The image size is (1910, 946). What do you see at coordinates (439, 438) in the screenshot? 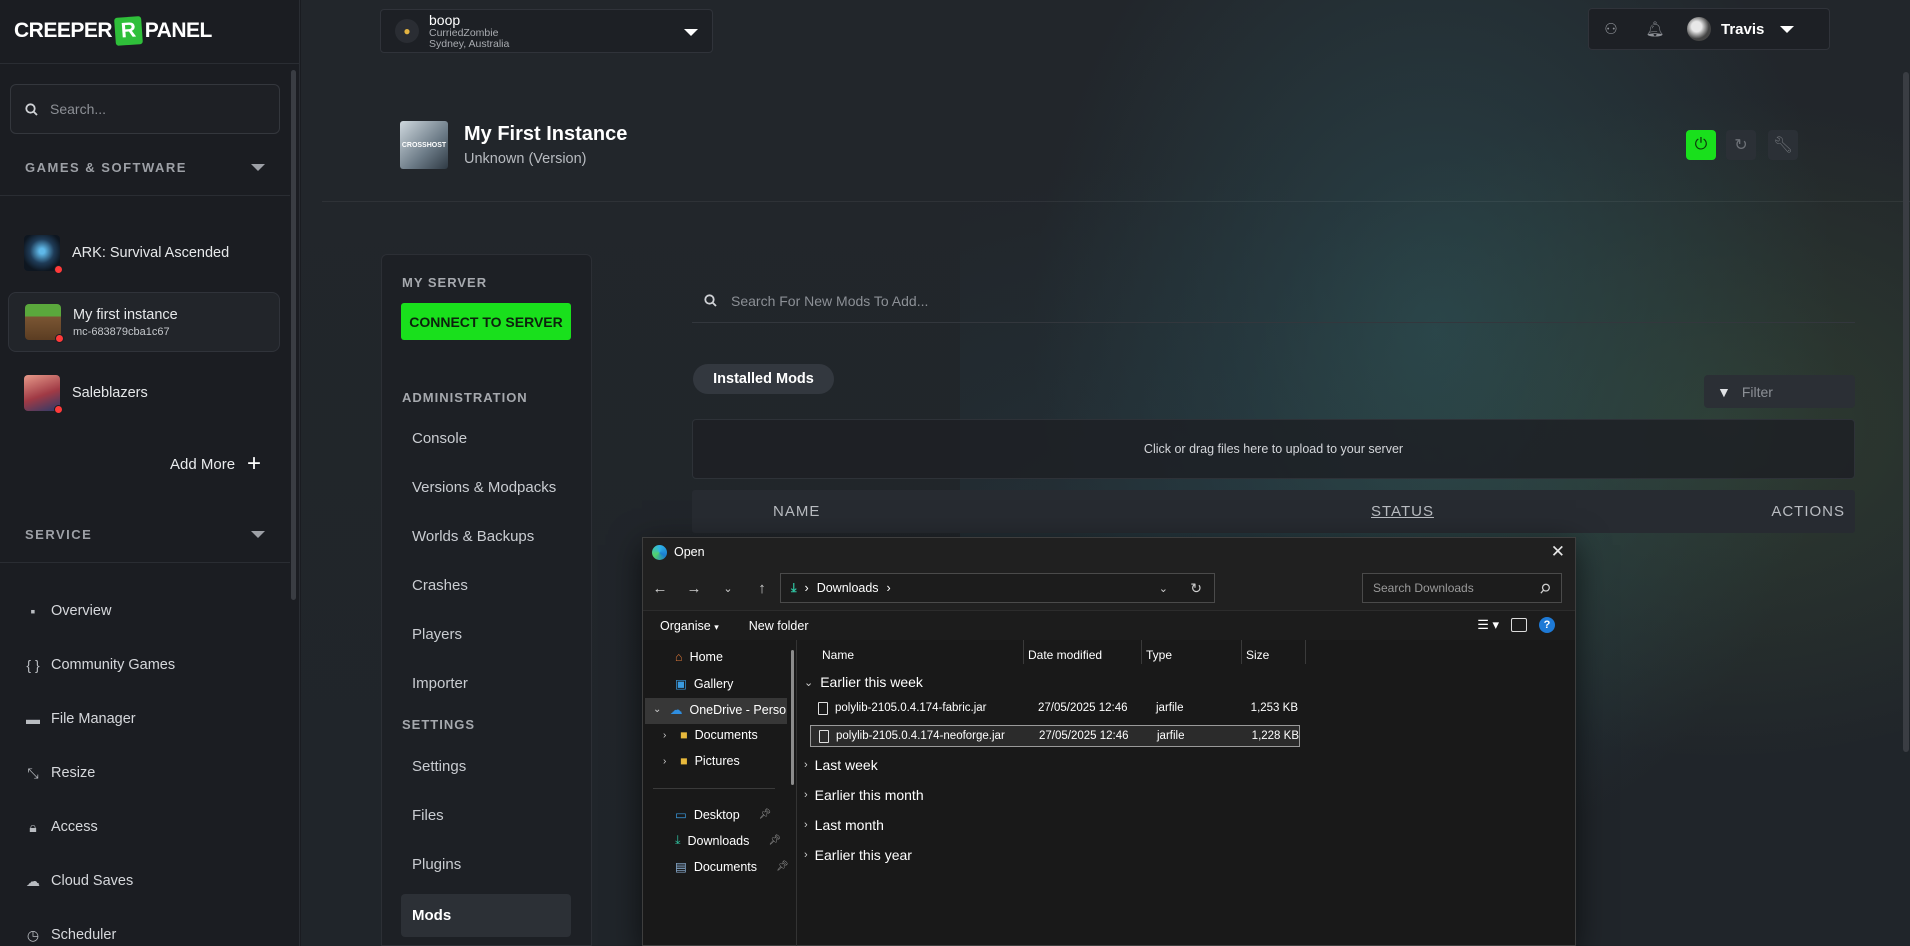
I see `menu-item-console: Console` at bounding box center [439, 438].